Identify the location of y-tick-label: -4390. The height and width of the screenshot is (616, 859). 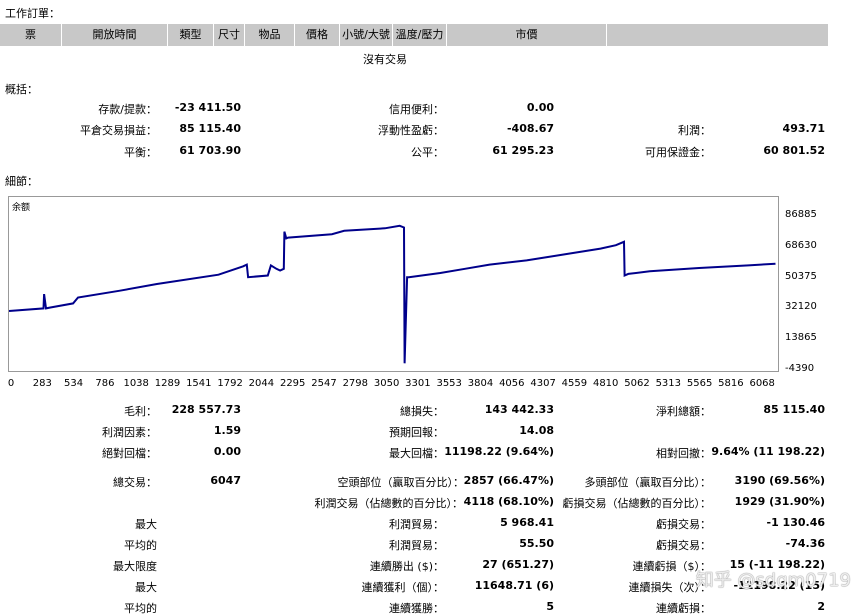
(800, 368).